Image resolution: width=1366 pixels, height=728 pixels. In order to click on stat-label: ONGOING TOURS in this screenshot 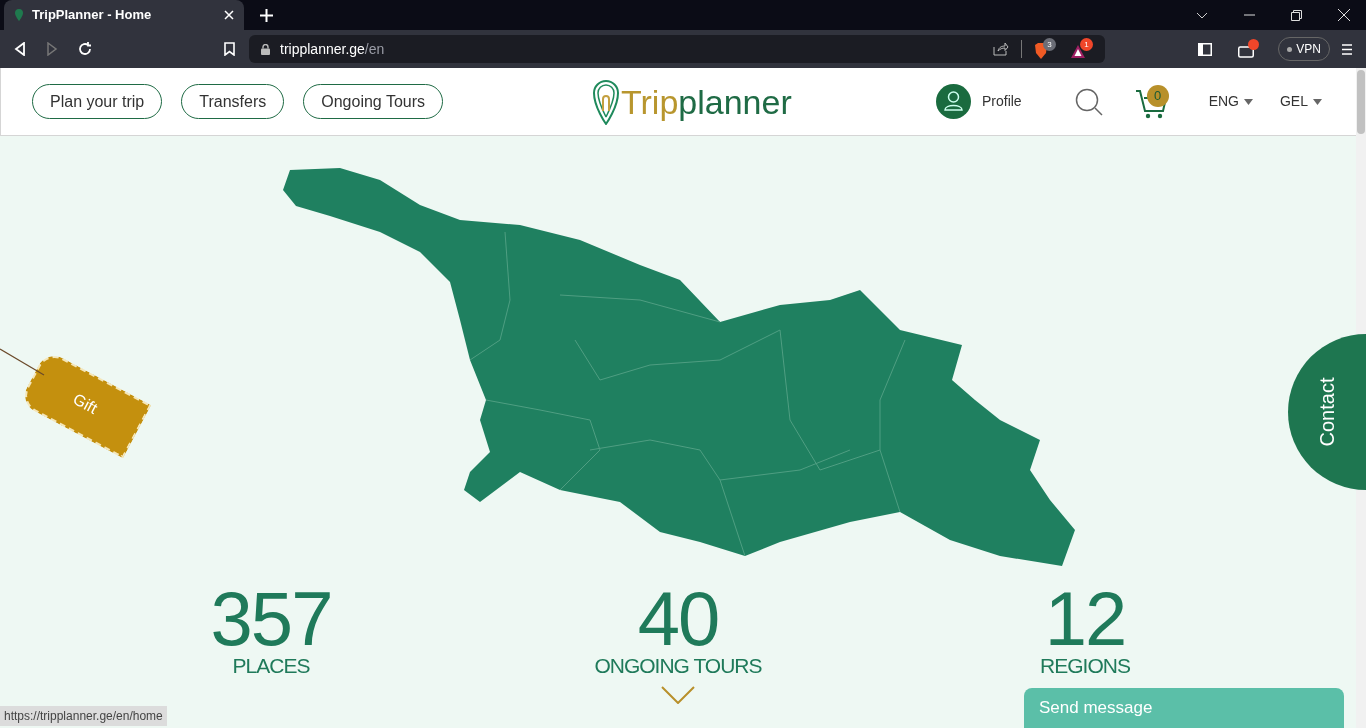, I will do `click(678, 666)`.